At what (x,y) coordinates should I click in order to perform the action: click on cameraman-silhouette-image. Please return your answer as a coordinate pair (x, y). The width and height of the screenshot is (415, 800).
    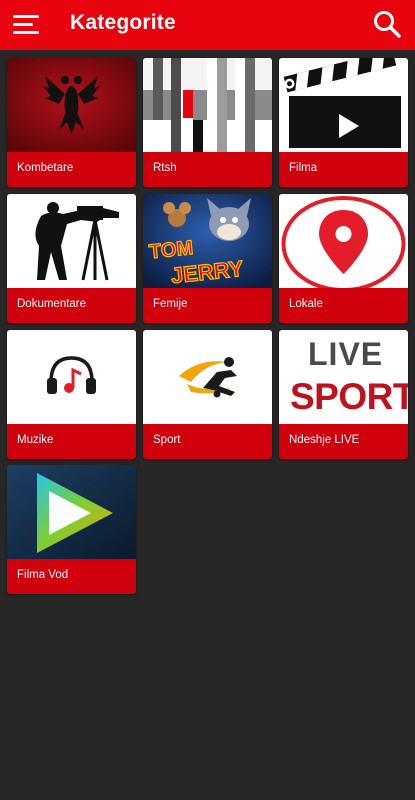
    Looking at the image, I should click on (71, 241).